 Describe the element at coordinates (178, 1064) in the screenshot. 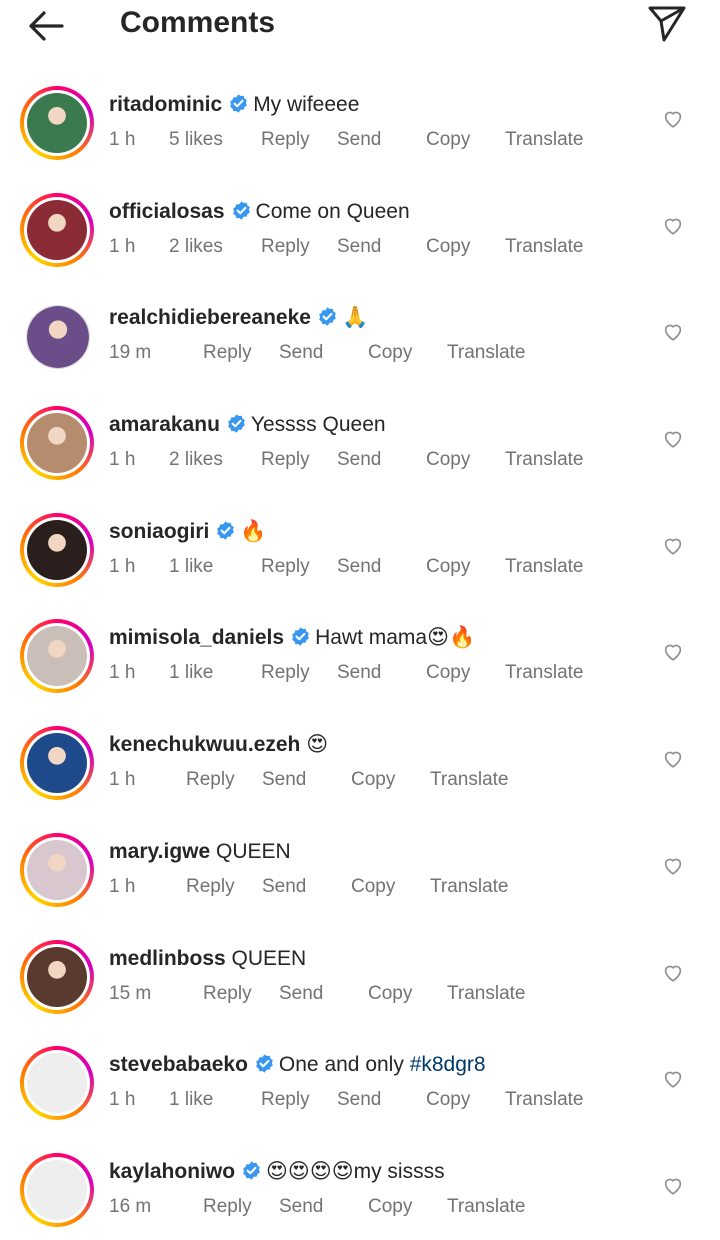

I see `username-link: stevebabaeko` at that location.